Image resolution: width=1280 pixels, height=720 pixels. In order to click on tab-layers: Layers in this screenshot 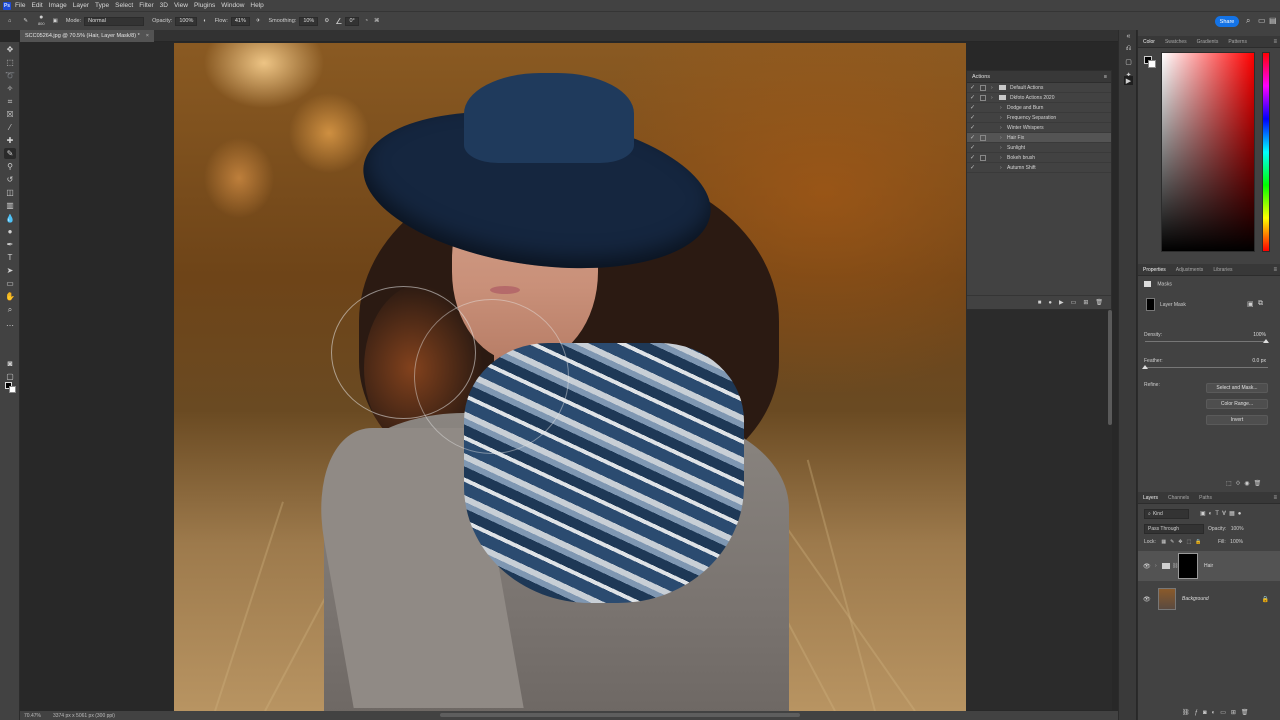, I will do `click(1150, 498)`.